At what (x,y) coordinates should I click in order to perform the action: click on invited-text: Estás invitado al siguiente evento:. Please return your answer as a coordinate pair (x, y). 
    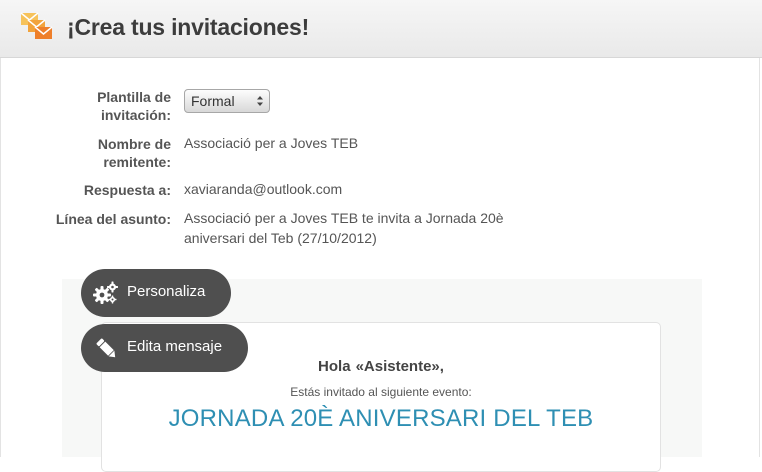
    Looking at the image, I should click on (381, 392).